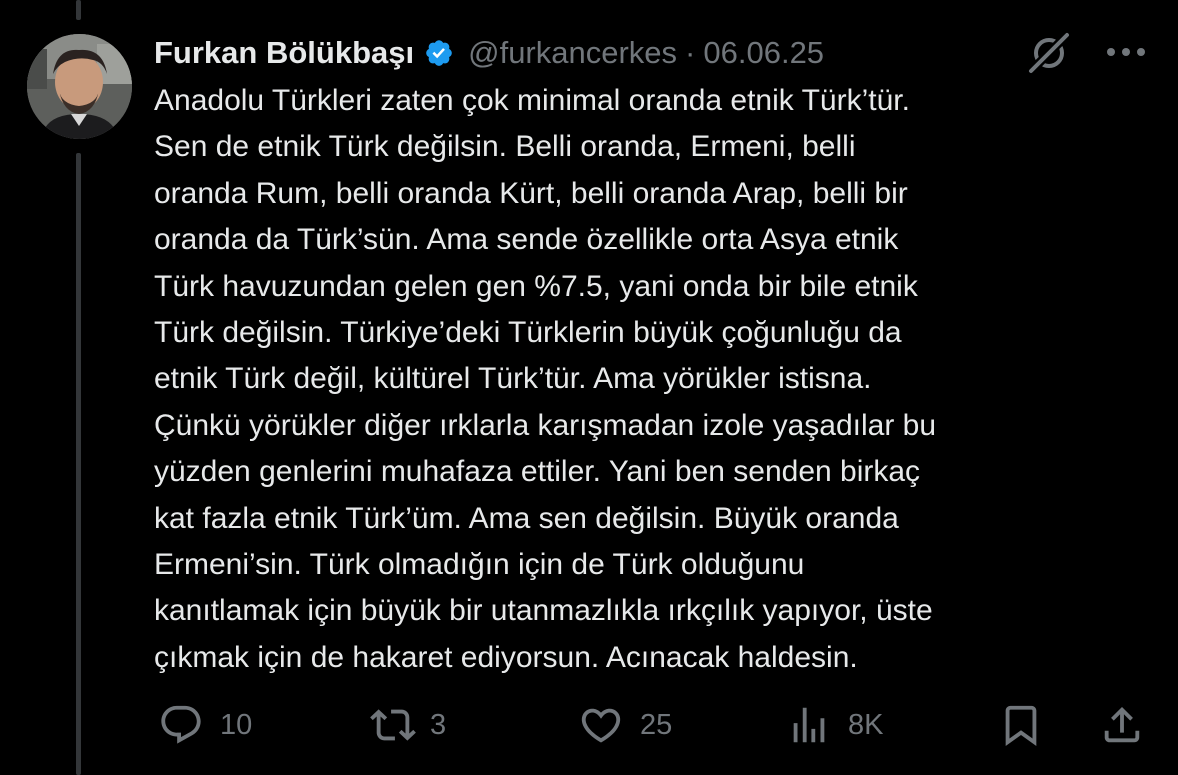 This screenshot has width=1178, height=775. Describe the element at coordinates (572, 53) in the screenshot. I see `author-handle: @furkancerkes` at that location.